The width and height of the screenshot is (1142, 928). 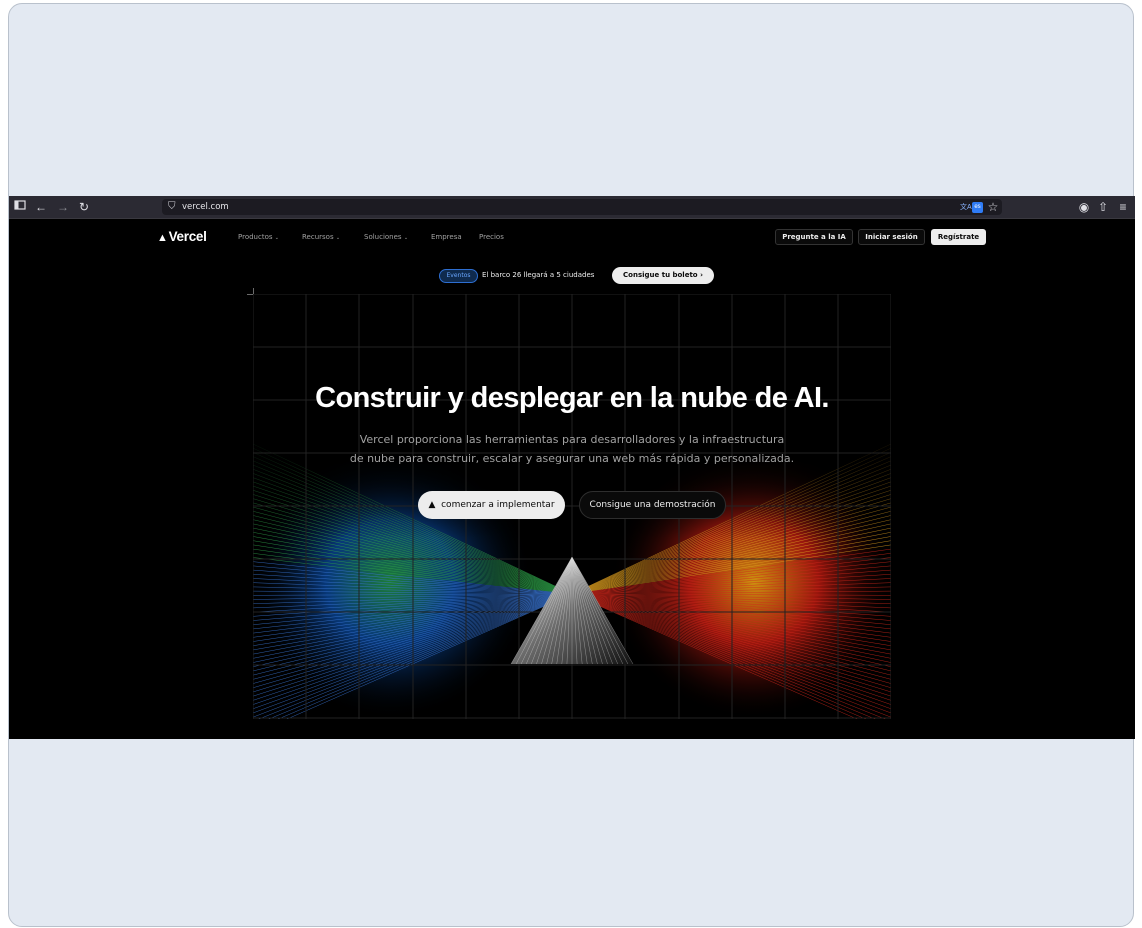 What do you see at coordinates (172, 207) in the screenshot?
I see `shield-icon: ⛉` at bounding box center [172, 207].